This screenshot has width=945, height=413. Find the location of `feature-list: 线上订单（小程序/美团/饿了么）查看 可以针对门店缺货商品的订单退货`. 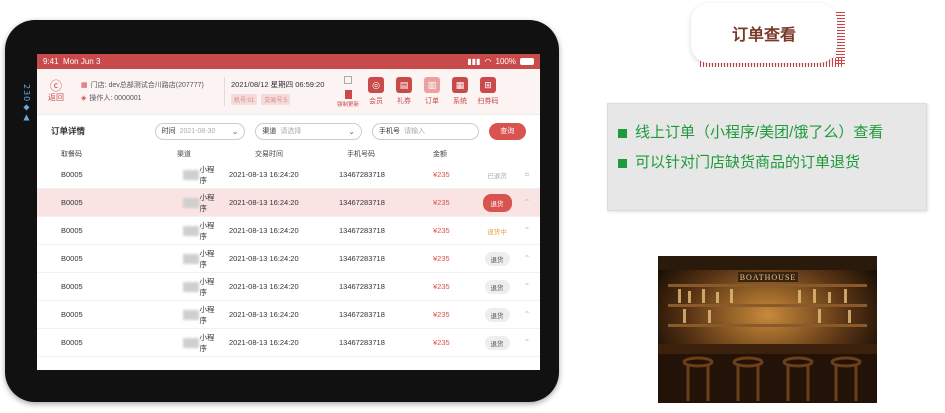

feature-list: 线上订单（小程序/美团/饿了么）查看 可以针对门店缺货商品的订单退货 is located at coordinates (767, 157).